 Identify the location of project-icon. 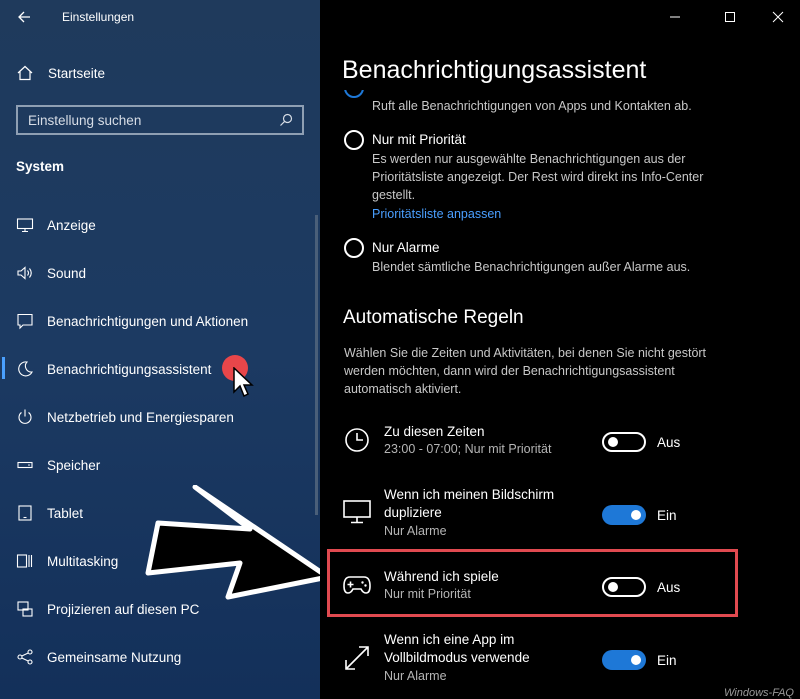
(25, 609).